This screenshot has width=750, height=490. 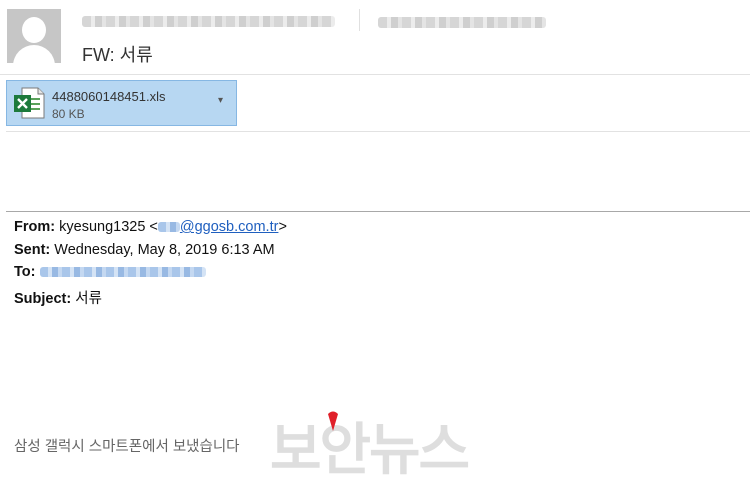 I want to click on to-label: To:, so click(x=25, y=272).